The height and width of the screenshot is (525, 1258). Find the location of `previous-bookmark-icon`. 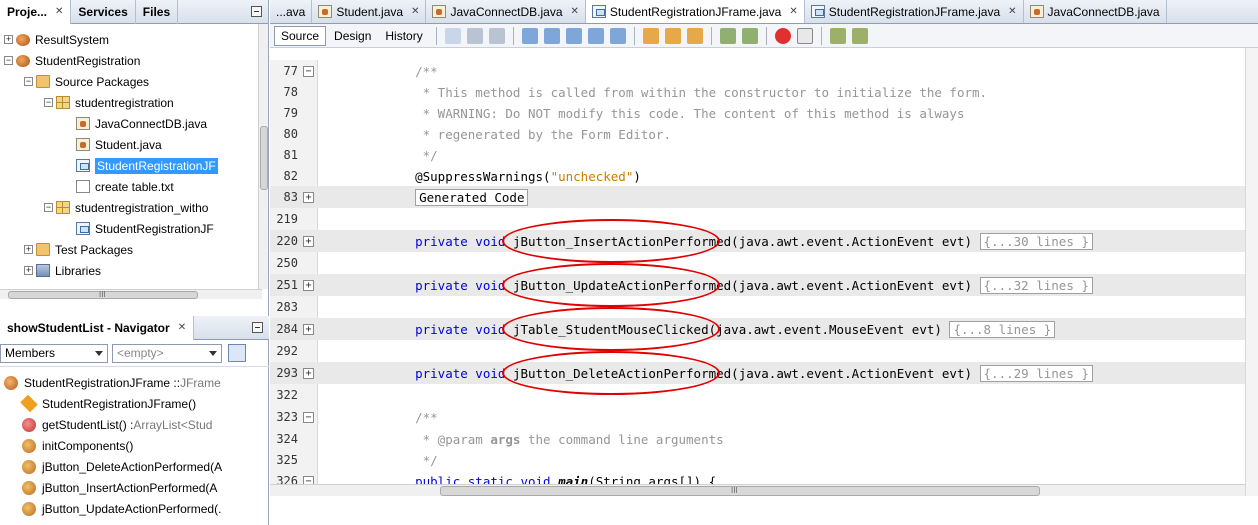

previous-bookmark-icon is located at coordinates (650, 35).